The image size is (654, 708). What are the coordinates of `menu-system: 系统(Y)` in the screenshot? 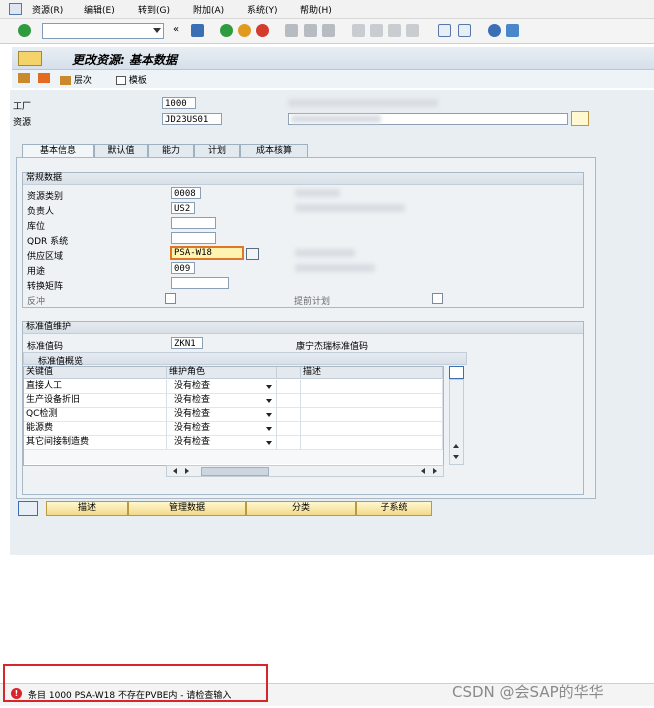 It's located at (262, 9).